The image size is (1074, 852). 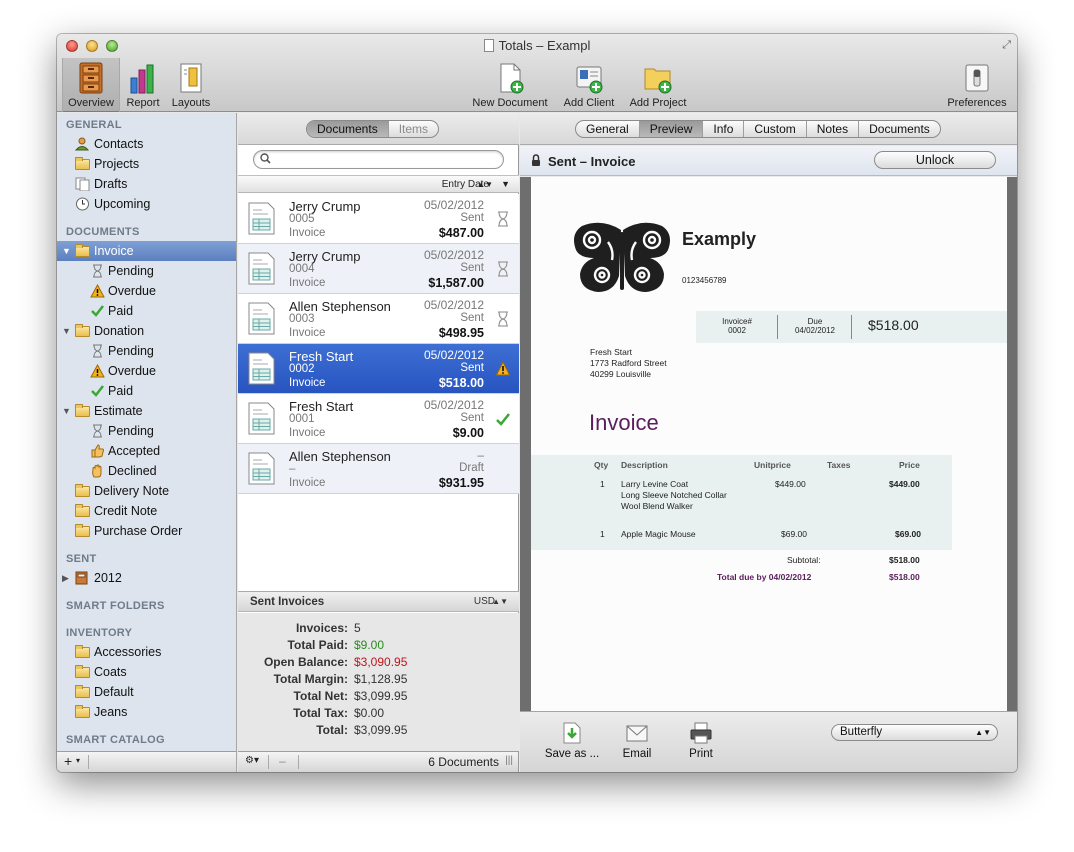 I want to click on sort-header: Entry Date ▲▼ ▼, so click(x=378, y=184).